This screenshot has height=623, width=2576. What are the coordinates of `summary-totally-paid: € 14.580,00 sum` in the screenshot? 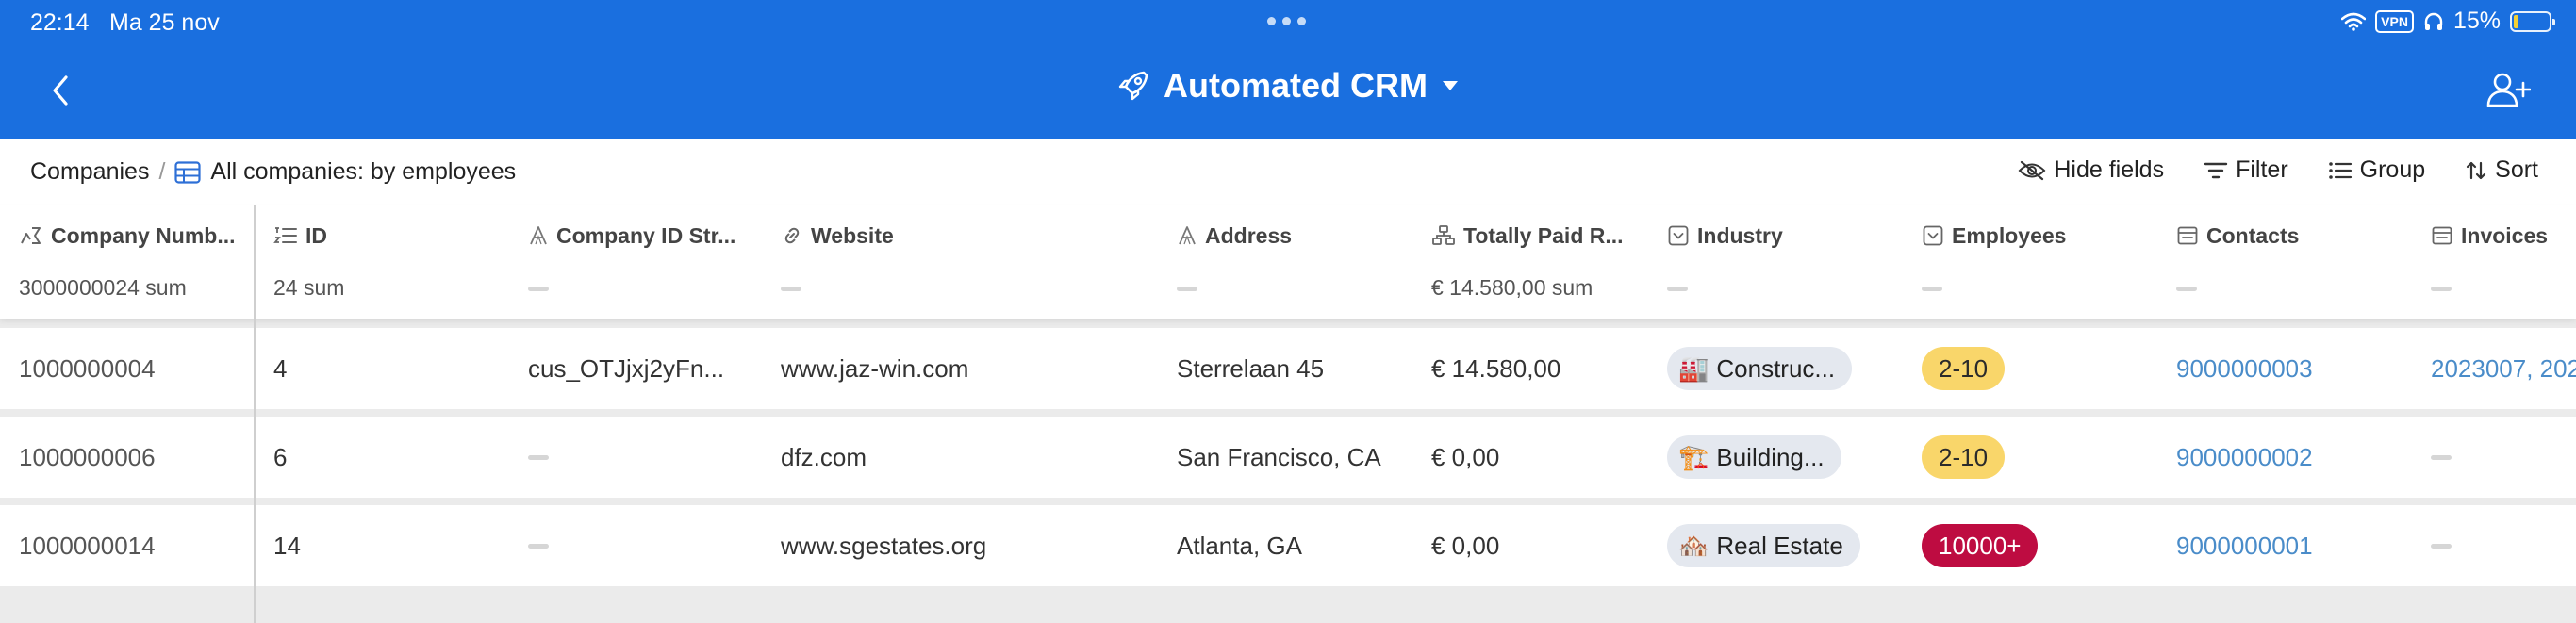 It's located at (1512, 288).